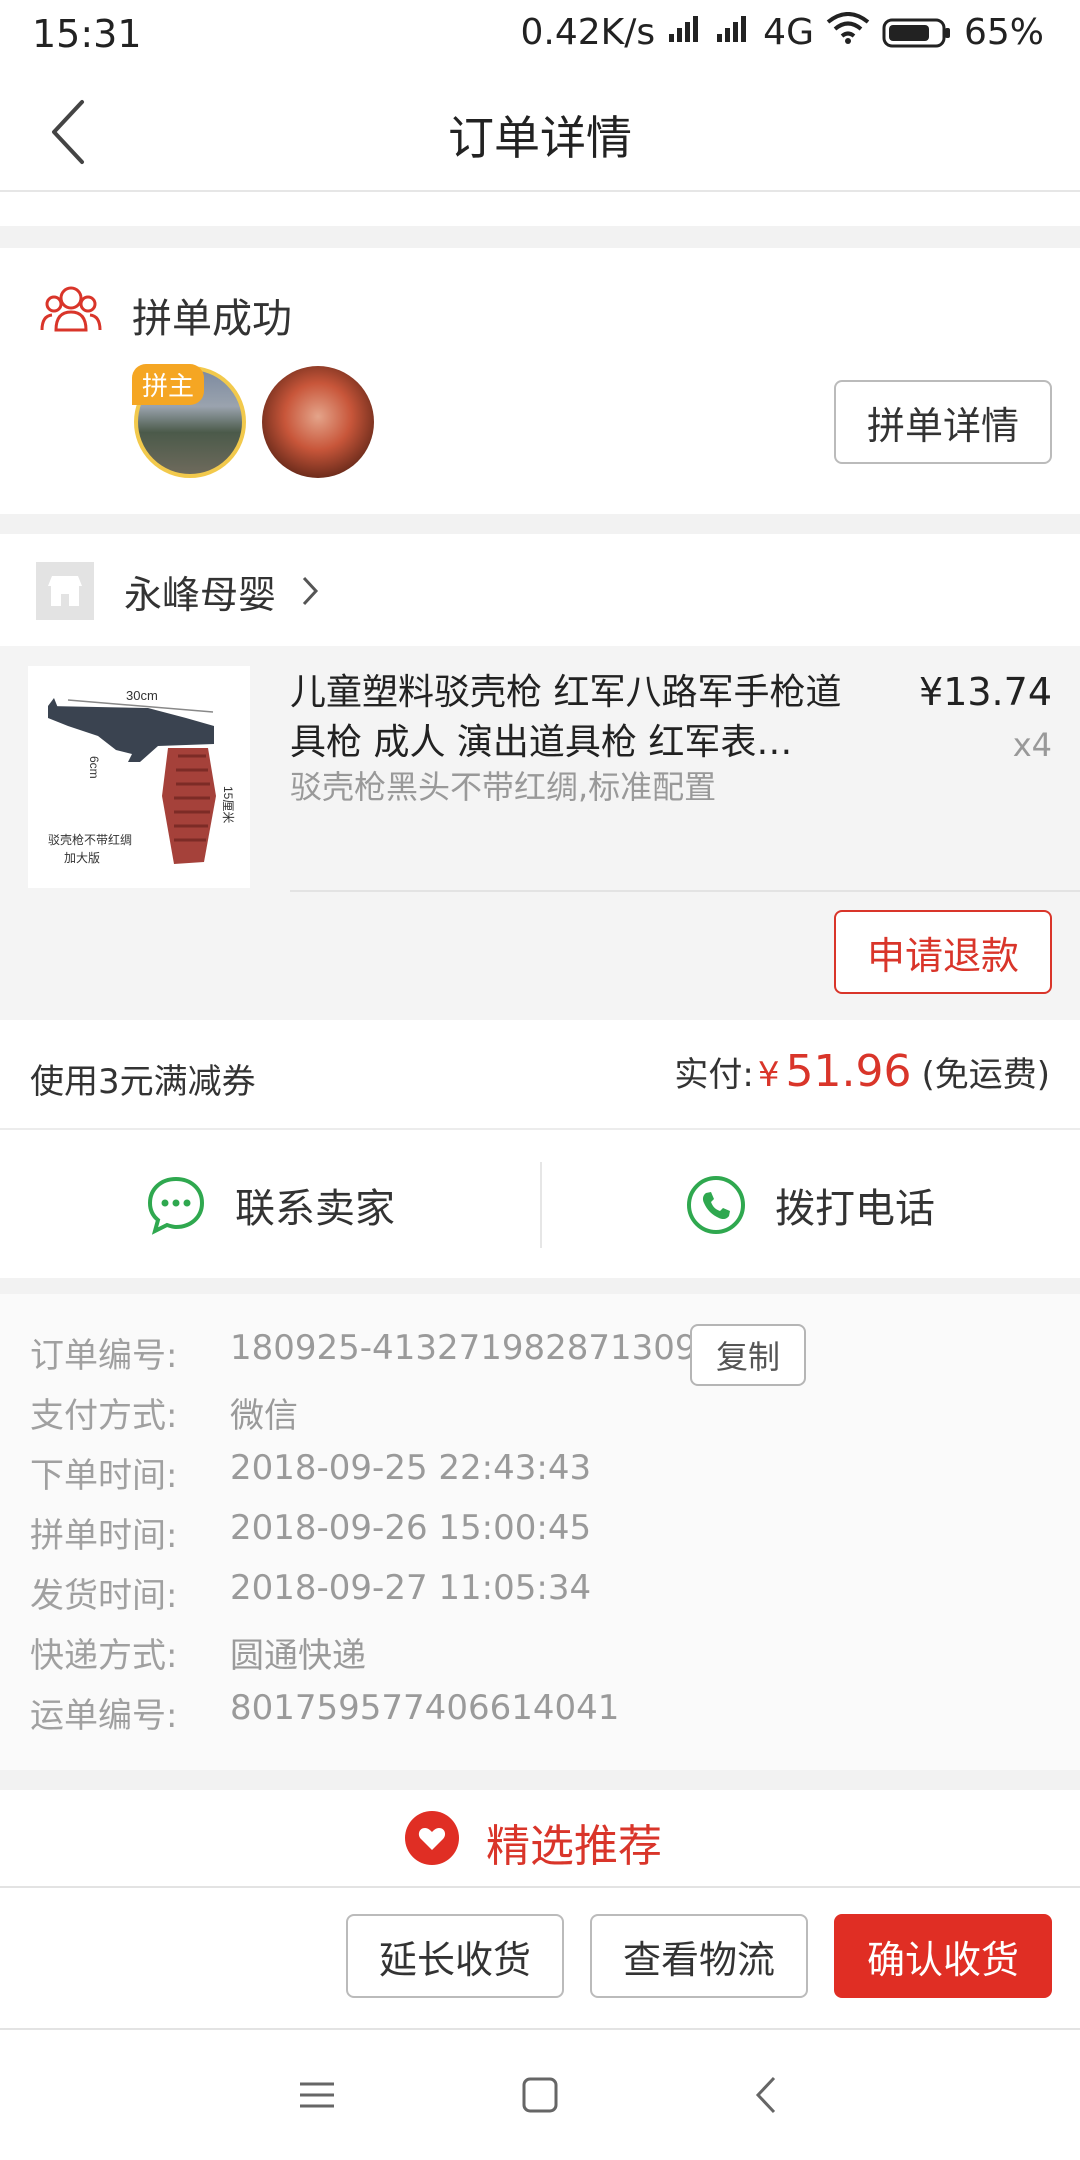  Describe the element at coordinates (198, 1652) in the screenshot. I see `info-row-courier: 快递方式: 圆通快递` at that location.